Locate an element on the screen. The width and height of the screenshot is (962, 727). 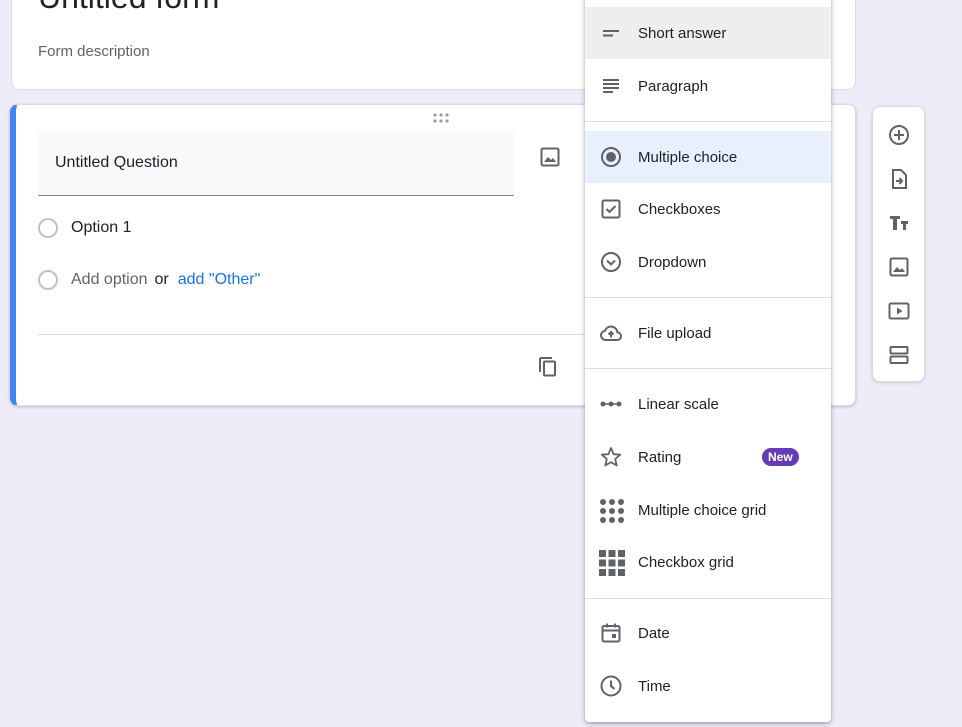
divider is located at coordinates (312, 334).